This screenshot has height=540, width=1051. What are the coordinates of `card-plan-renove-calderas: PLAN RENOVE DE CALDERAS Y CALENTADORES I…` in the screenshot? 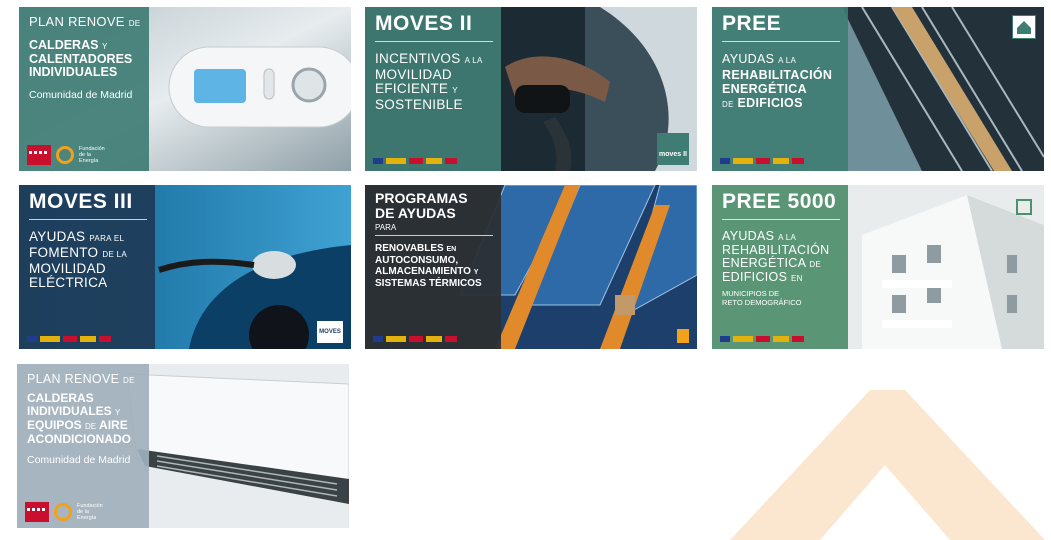 It's located at (185, 89).